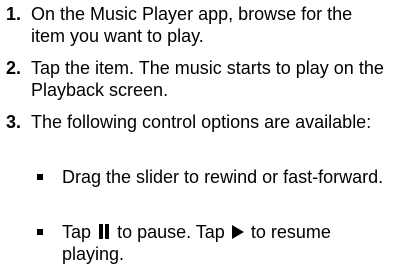  What do you see at coordinates (171, 232) in the screenshot?
I see `bullet-text-part: to pause. Tap` at bounding box center [171, 232].